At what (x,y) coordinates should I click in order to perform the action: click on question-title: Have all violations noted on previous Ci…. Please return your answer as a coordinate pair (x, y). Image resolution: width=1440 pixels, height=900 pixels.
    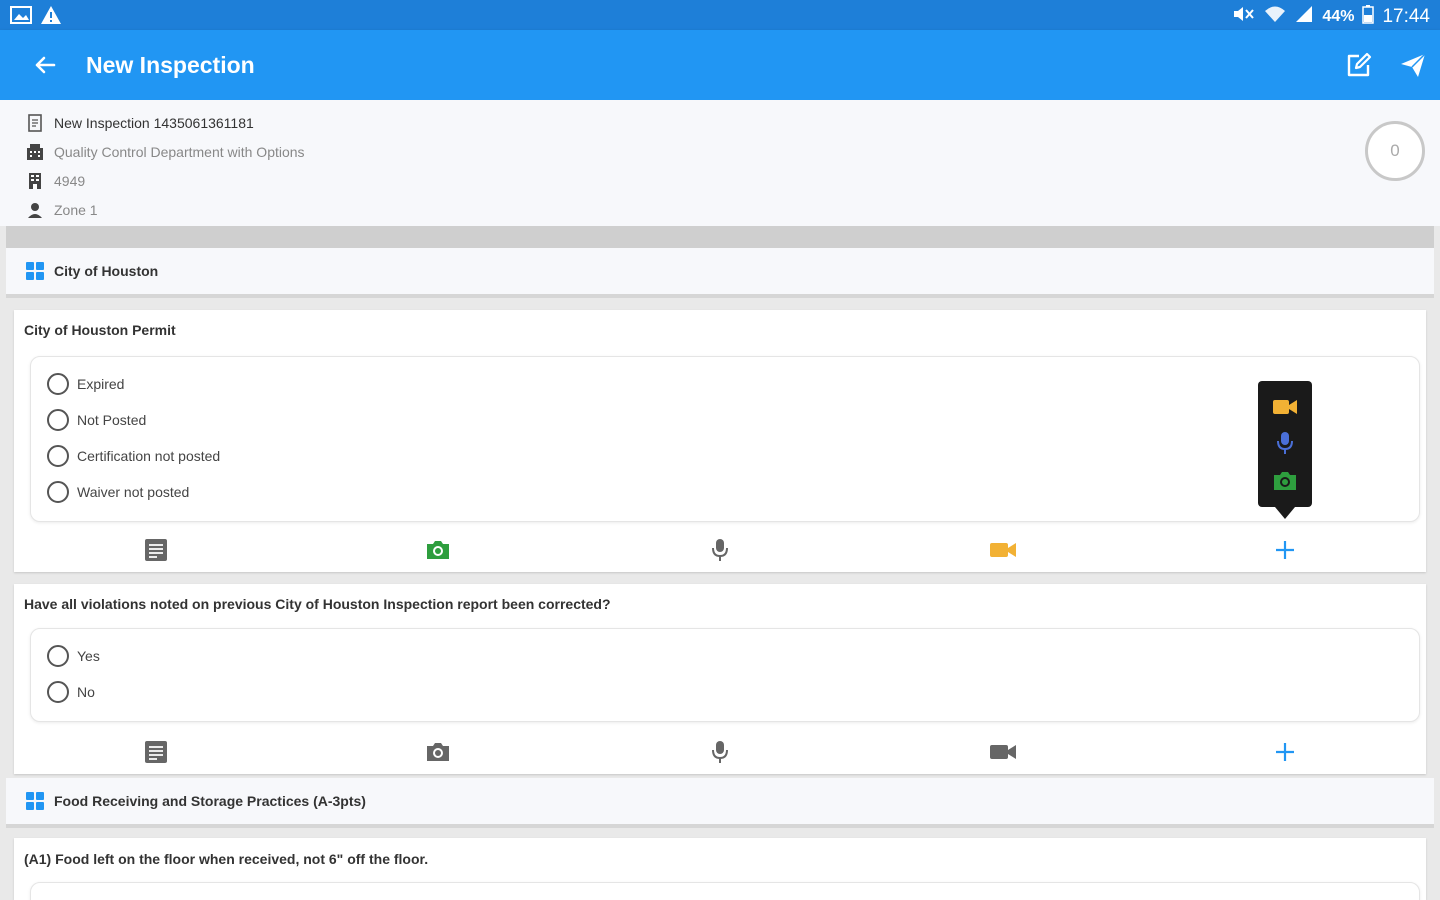
    Looking at the image, I should click on (317, 604).